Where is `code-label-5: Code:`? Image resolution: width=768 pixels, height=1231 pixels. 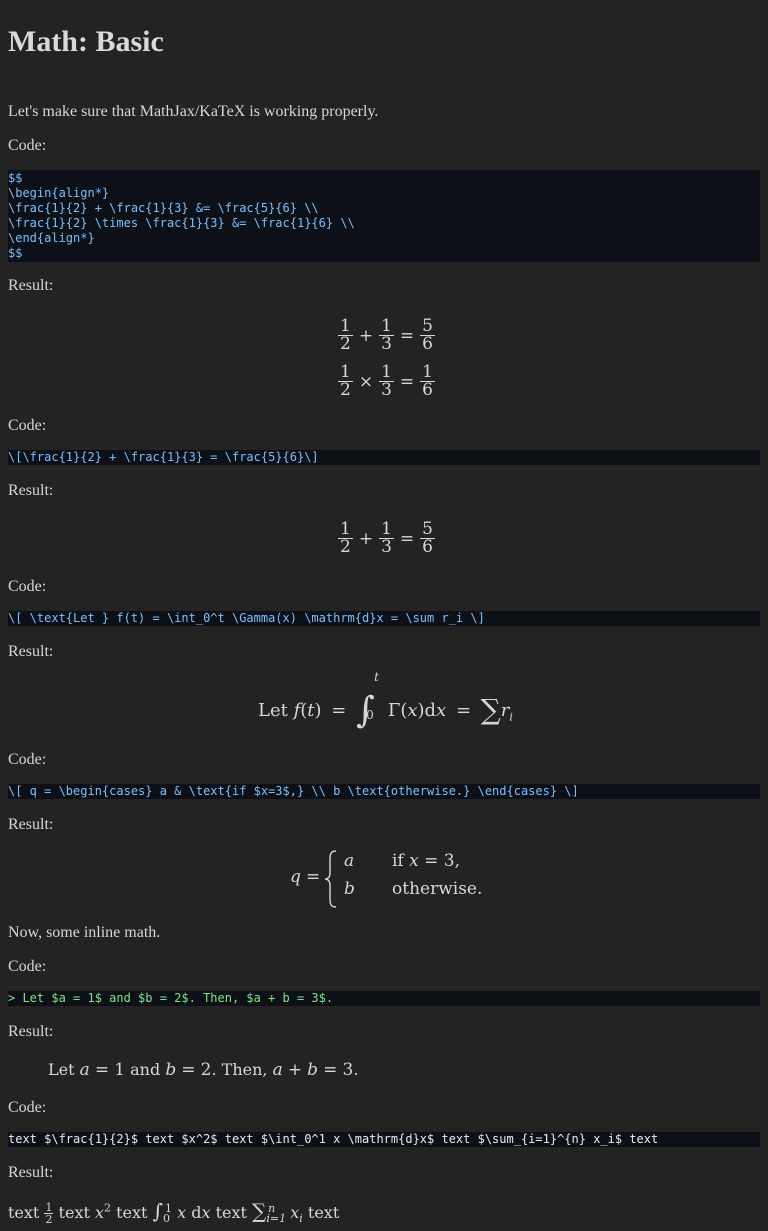
code-label-5: Code: is located at coordinates (27, 966).